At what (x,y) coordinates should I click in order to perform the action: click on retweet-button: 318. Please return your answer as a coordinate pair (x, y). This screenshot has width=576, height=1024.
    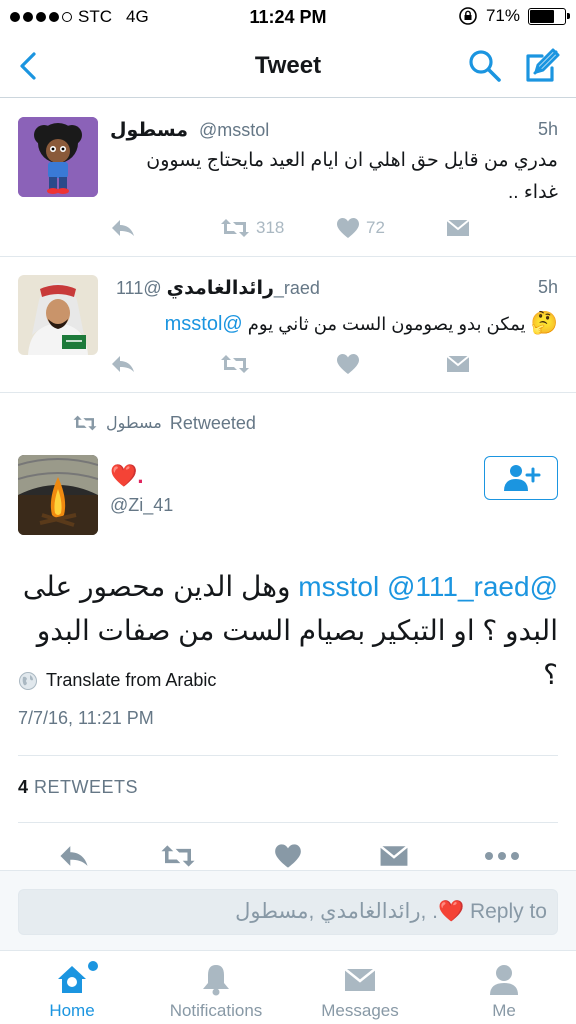
    Looking at the image, I should click on (252, 228).